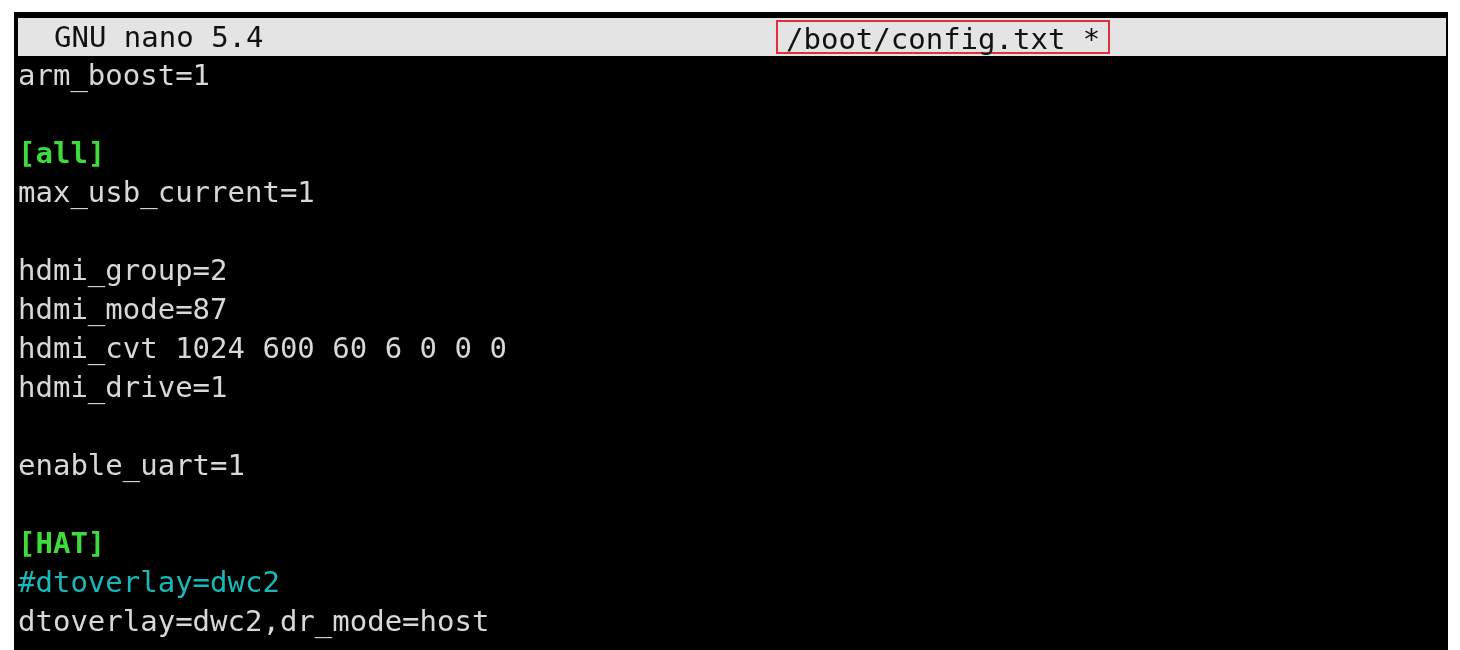 This screenshot has height=650, width=1460. What do you see at coordinates (166, 192) in the screenshot?
I see `config-line: max_usb_current=1` at bounding box center [166, 192].